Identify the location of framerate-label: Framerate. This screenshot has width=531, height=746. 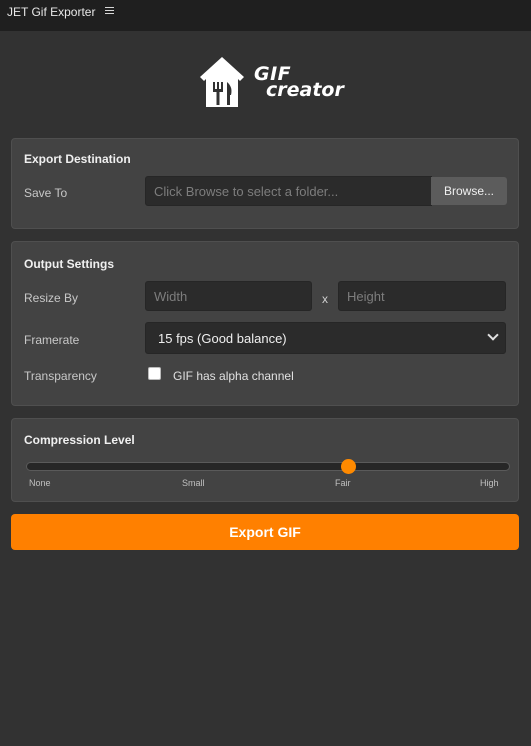
(52, 340).